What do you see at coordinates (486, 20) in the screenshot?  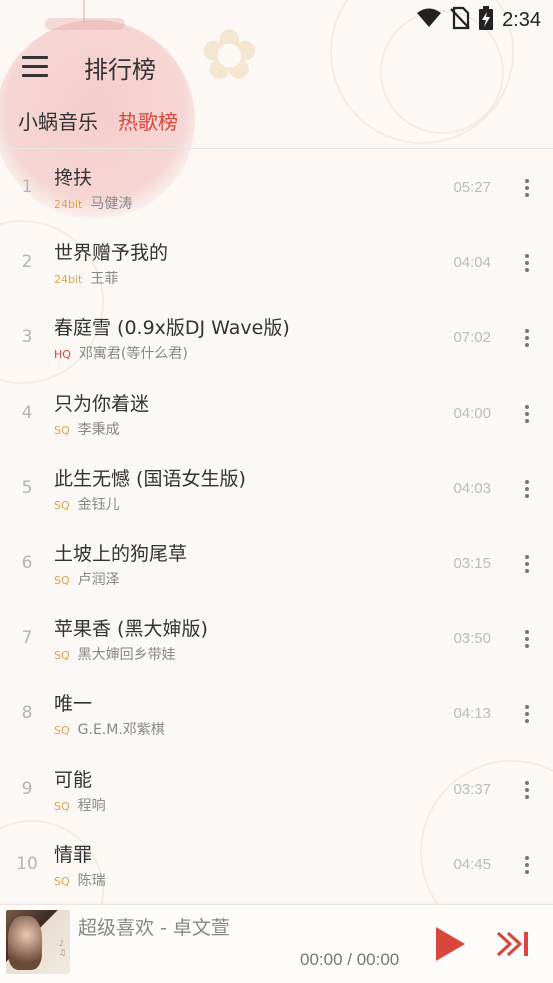 I see `battery-charging-icon` at bounding box center [486, 20].